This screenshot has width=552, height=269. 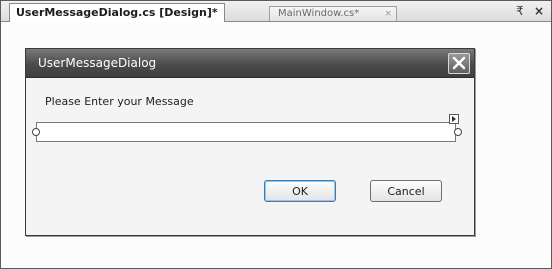 What do you see at coordinates (388, 14) in the screenshot?
I see `tab-close-icon: ×` at bounding box center [388, 14].